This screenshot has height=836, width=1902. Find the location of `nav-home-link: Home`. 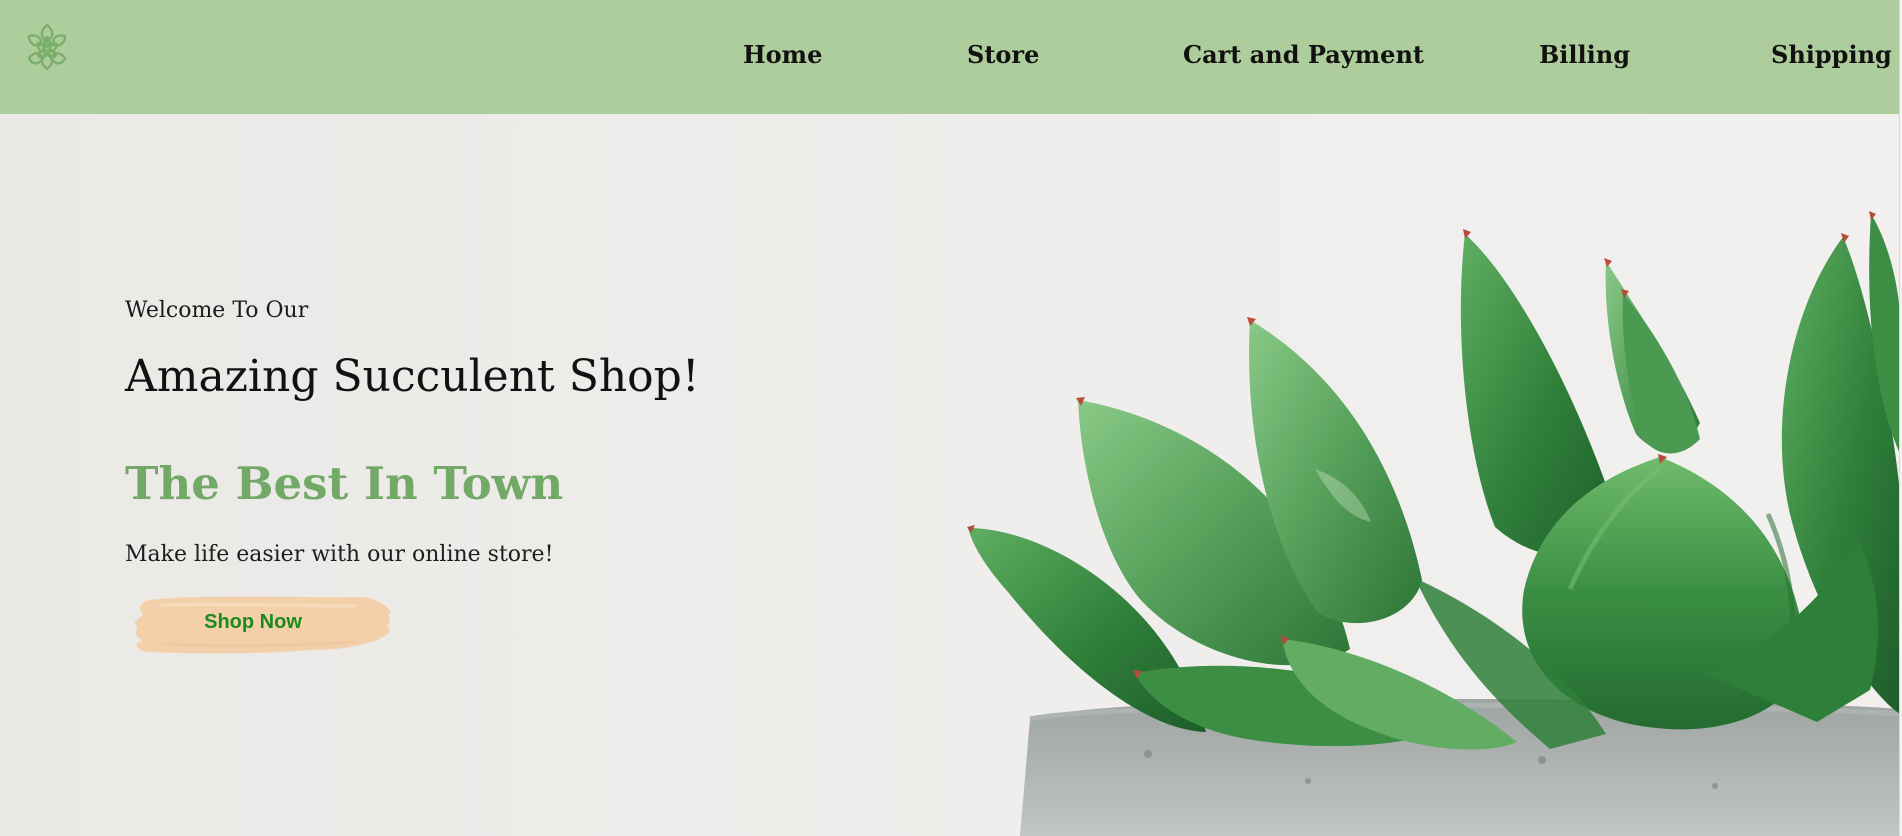

nav-home-link: Home is located at coordinates (782, 55).